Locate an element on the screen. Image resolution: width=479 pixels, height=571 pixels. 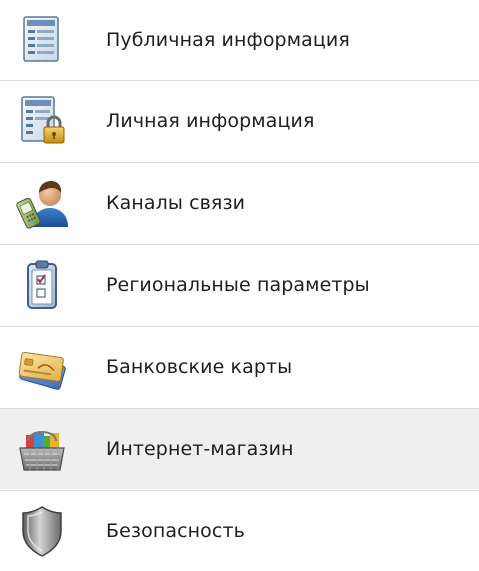
contact-person-phone-icon is located at coordinates (42, 203).